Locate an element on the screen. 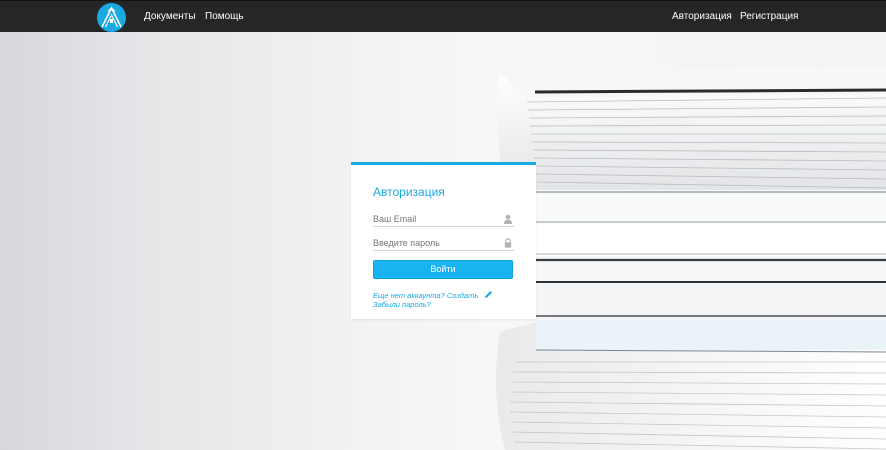 The height and width of the screenshot is (450, 886). forgot-password-link: Забыли пароль? is located at coordinates (402, 304).